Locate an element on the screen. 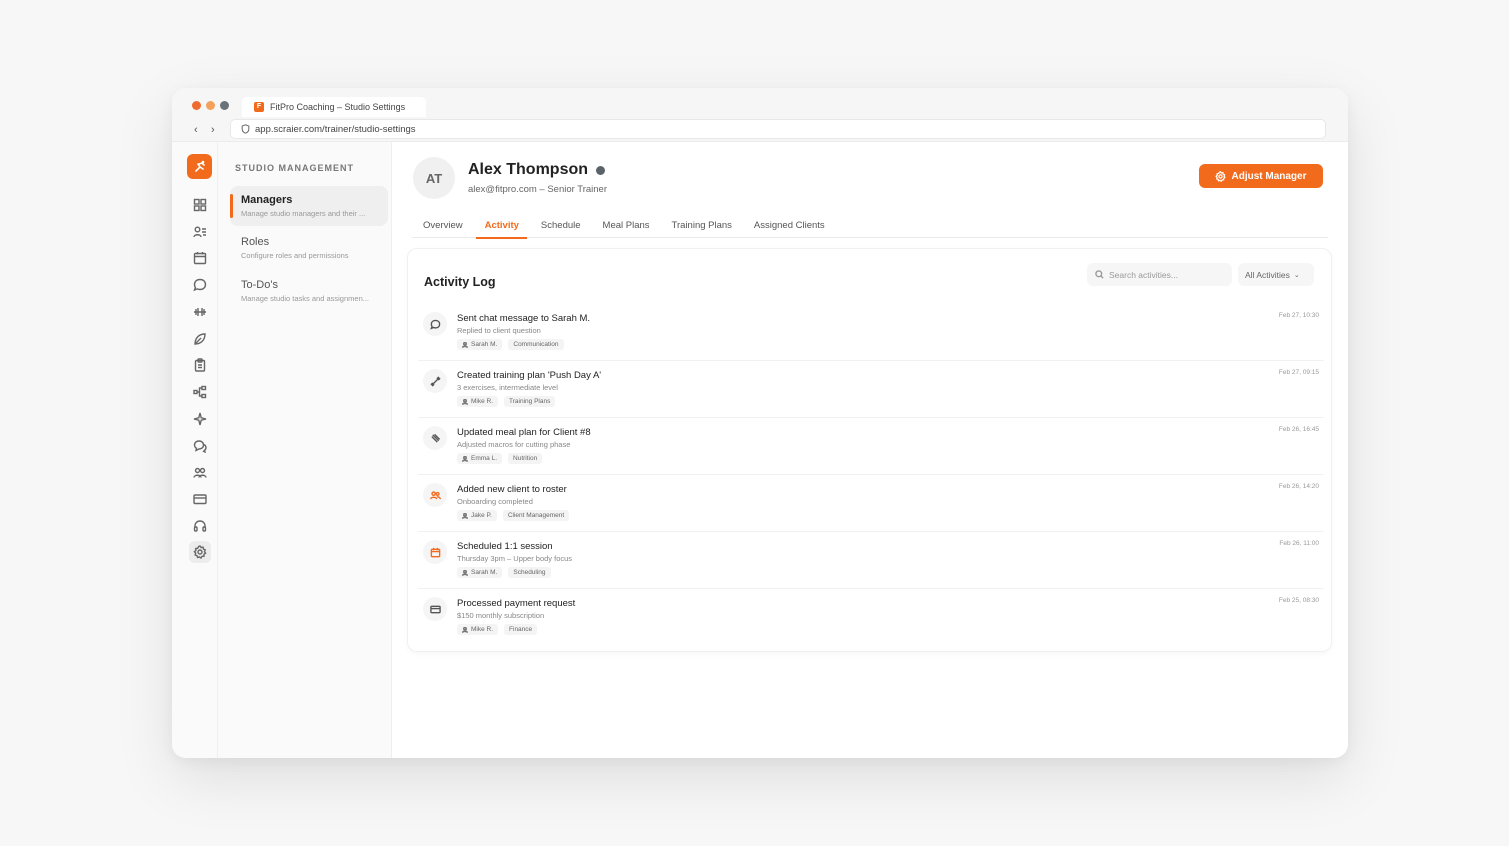 This screenshot has height=846, width=1509. tab-training-plans: Training Plans is located at coordinates (701, 225).